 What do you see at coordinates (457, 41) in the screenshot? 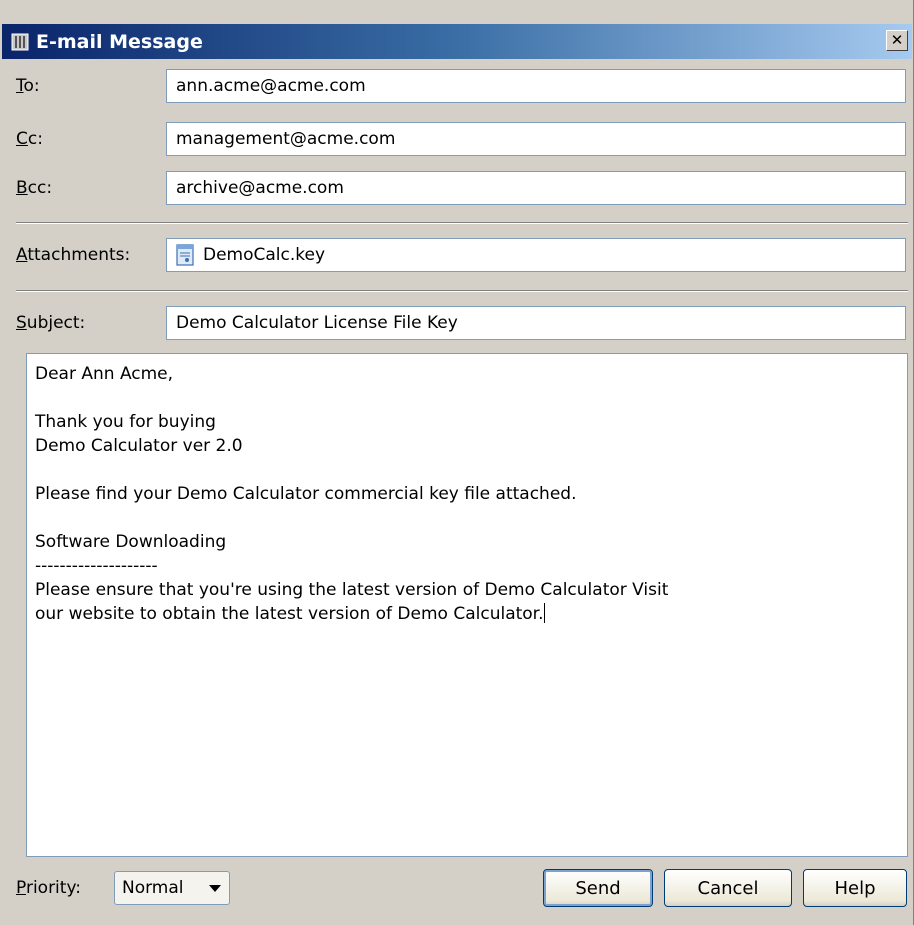
I see `title-bar: E-mail Message ✕` at bounding box center [457, 41].